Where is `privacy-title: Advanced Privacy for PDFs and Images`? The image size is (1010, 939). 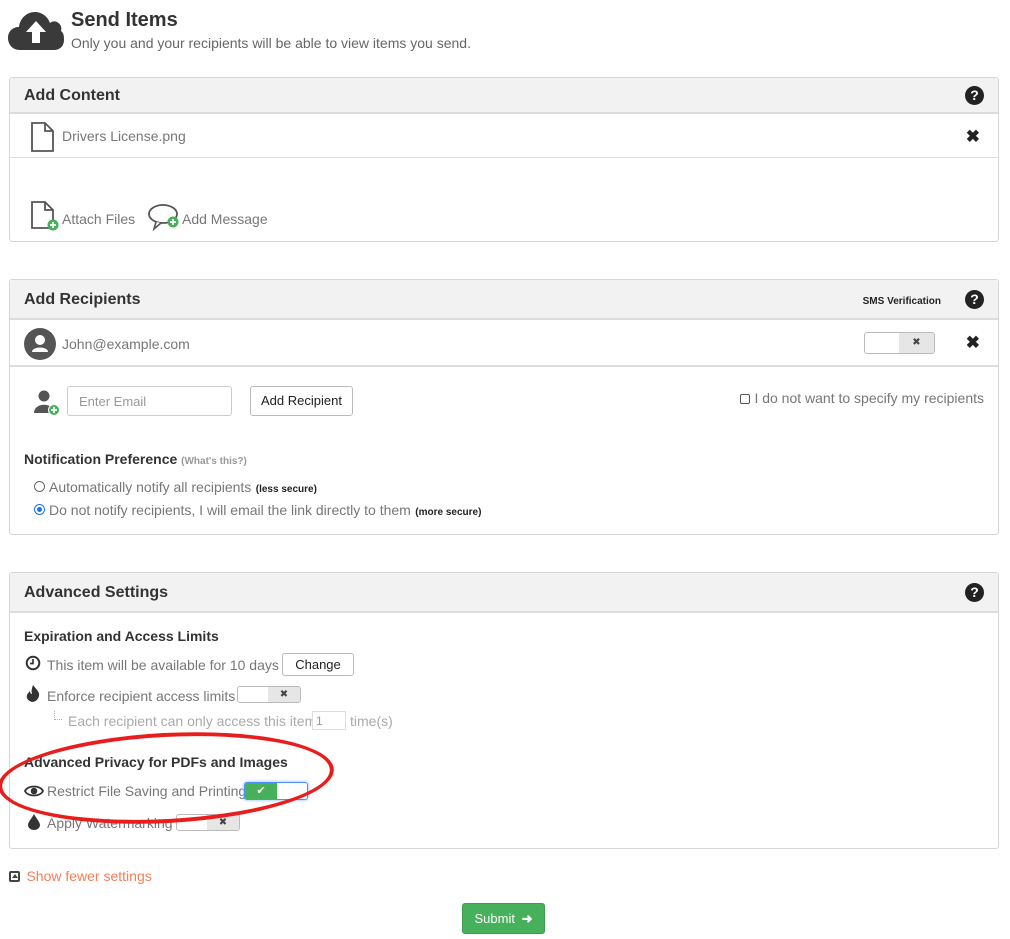
privacy-title: Advanced Privacy for PDFs and Images is located at coordinates (156, 762).